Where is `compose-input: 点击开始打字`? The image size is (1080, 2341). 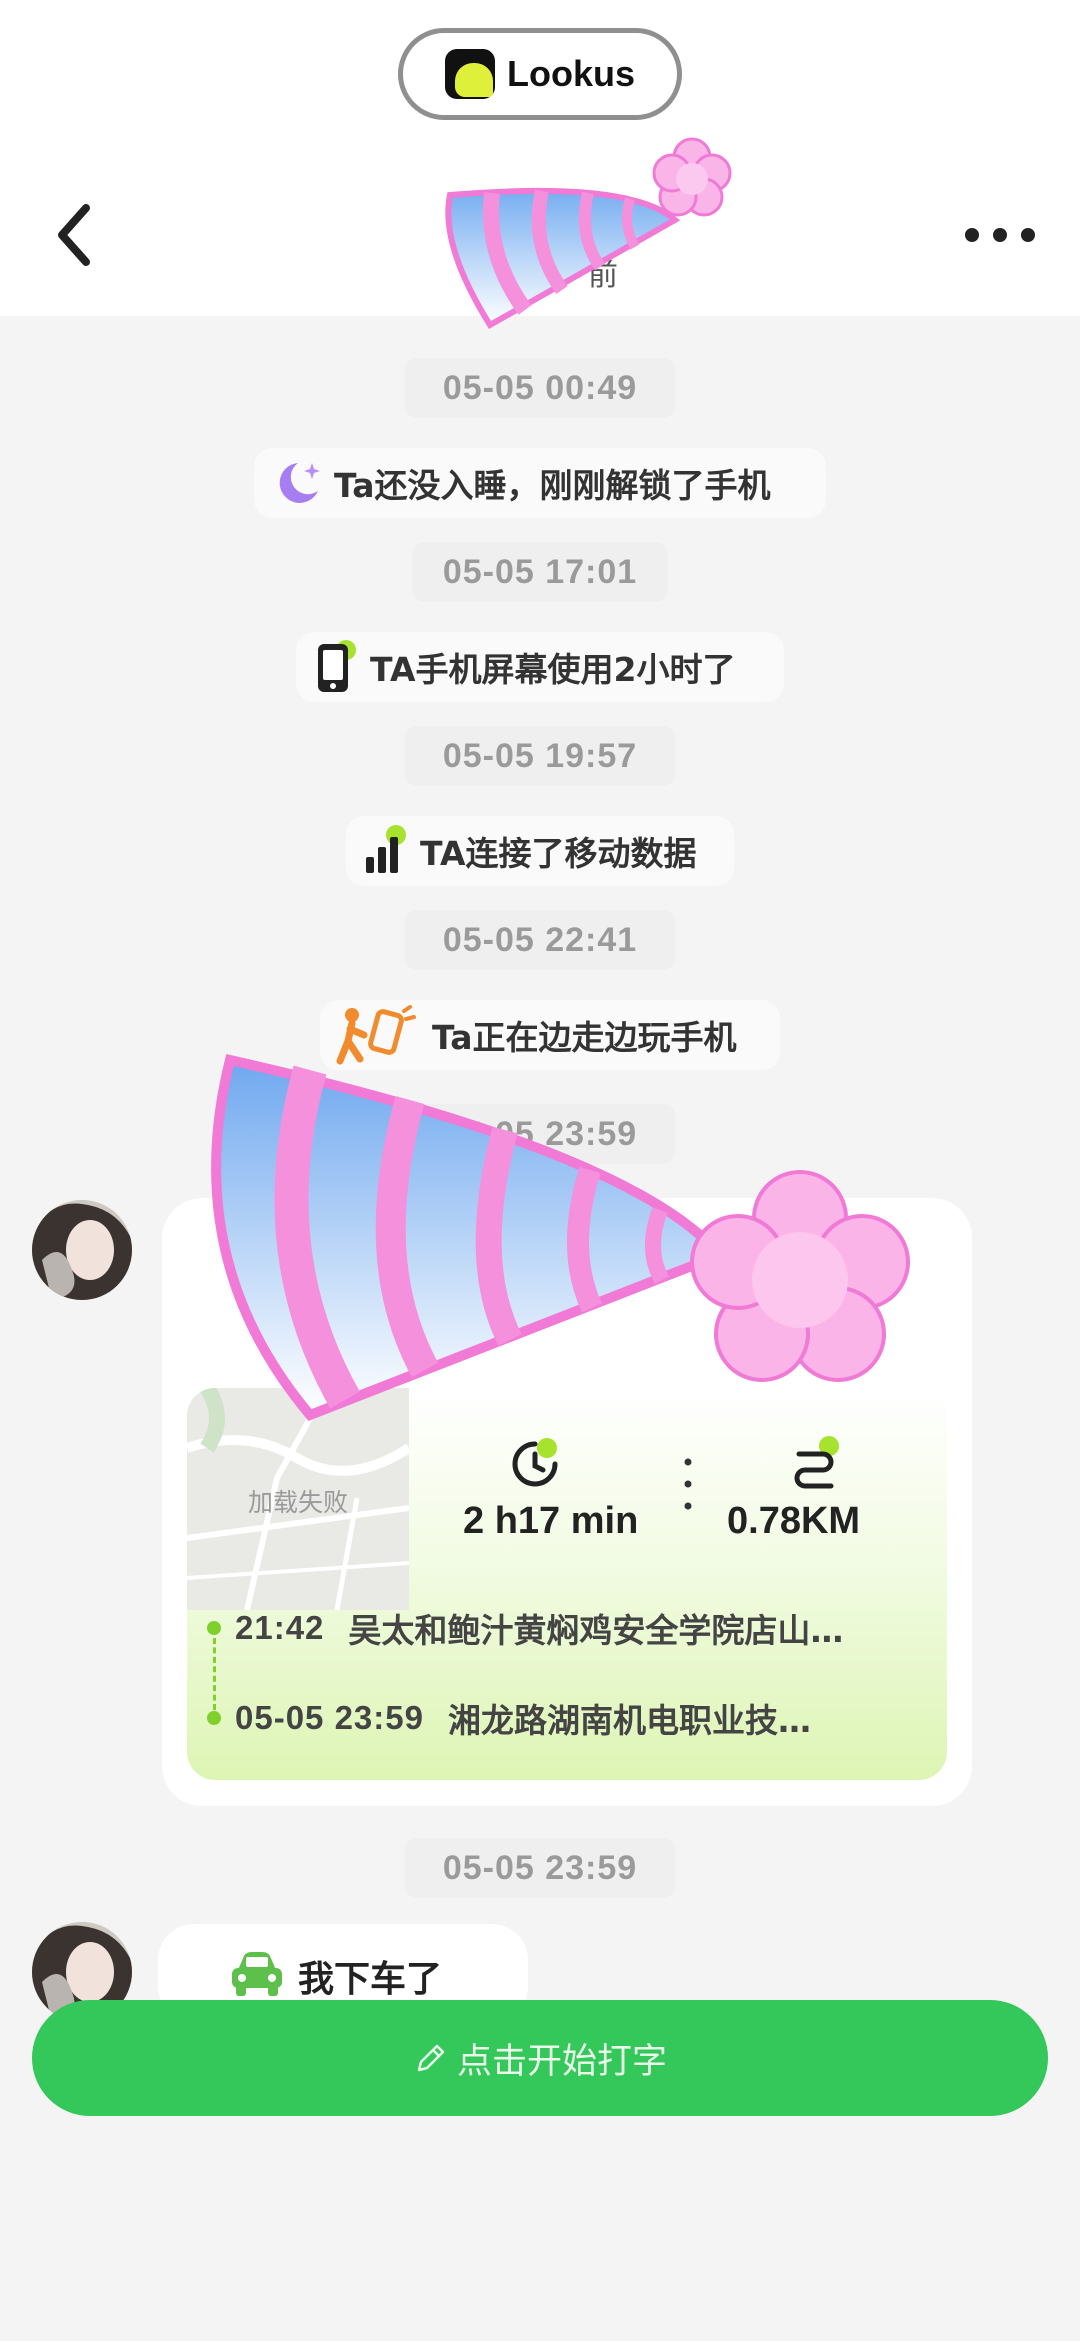
compose-input: 点击开始打字 is located at coordinates (540, 2058).